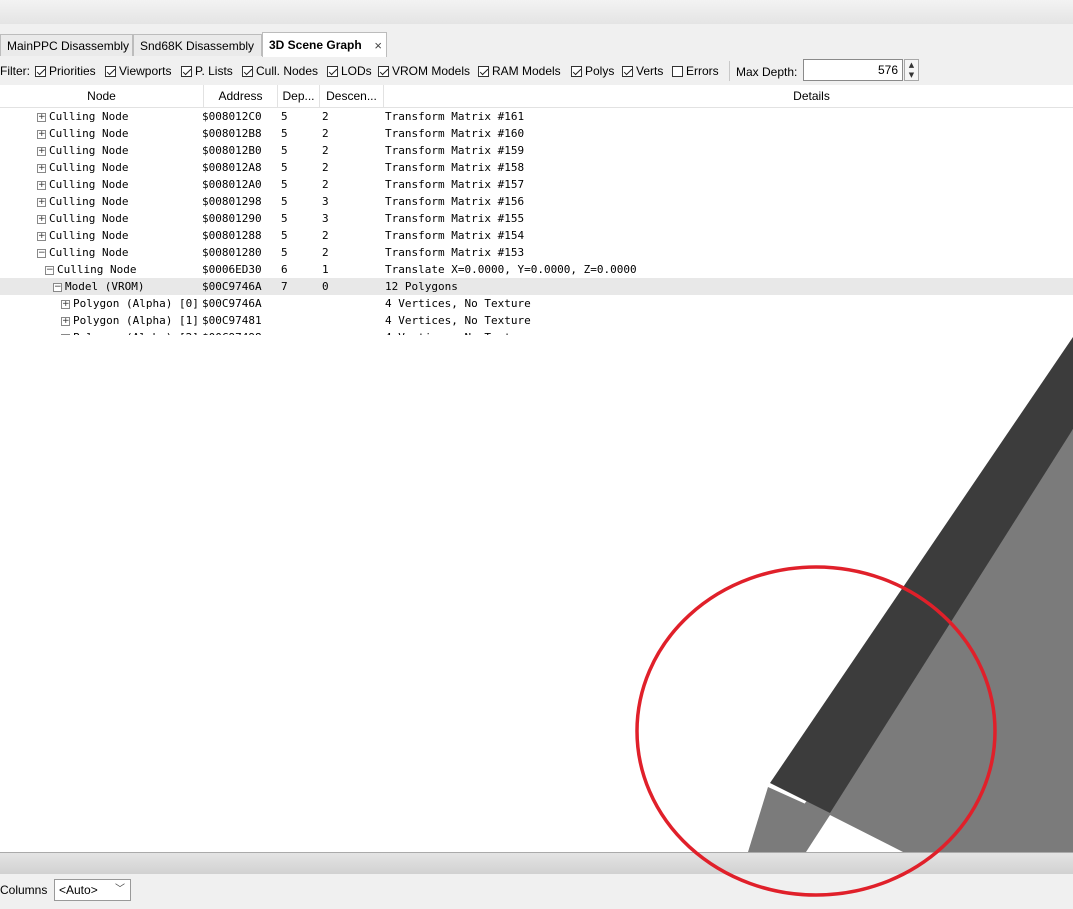 The width and height of the screenshot is (1073, 909). Describe the element at coordinates (232, 218) in the screenshot. I see `tree-cell-address: $00801290` at that location.